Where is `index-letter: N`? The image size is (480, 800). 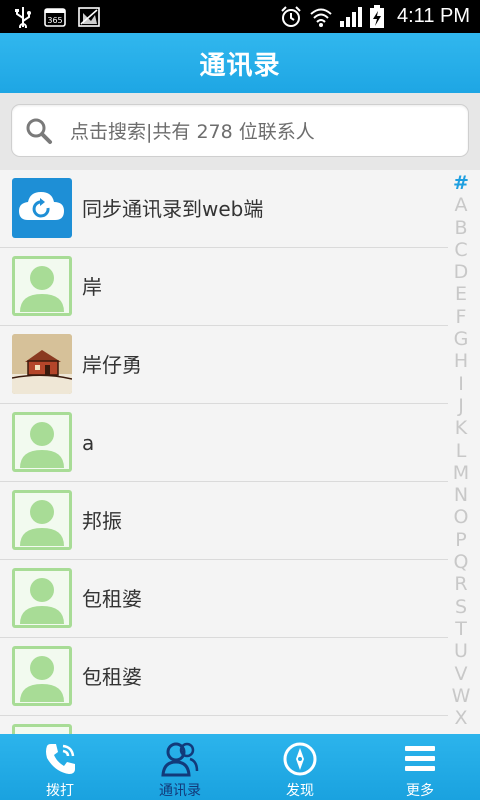
index-letter: N is located at coordinates (461, 495).